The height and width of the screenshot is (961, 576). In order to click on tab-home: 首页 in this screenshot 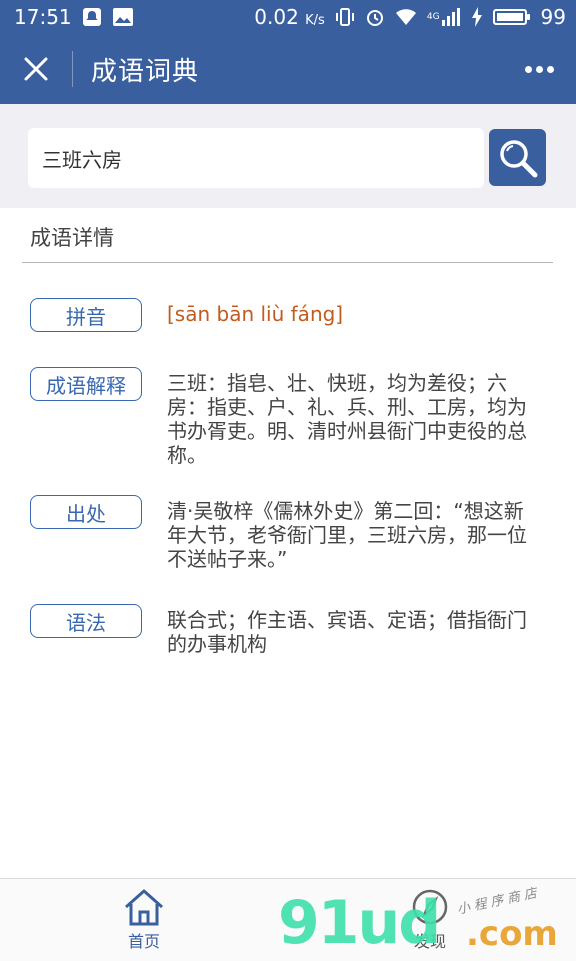, I will do `click(144, 920)`.